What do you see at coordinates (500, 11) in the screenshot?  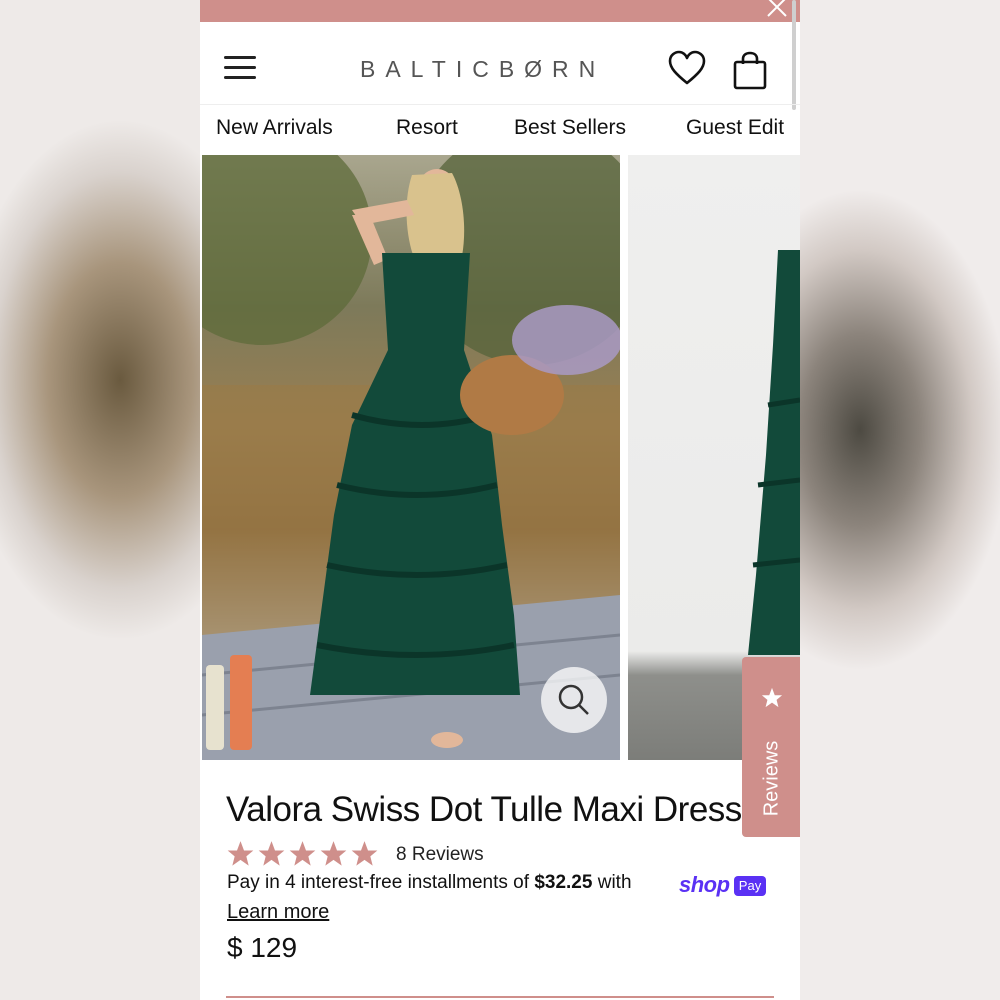 I see `promo-bar` at bounding box center [500, 11].